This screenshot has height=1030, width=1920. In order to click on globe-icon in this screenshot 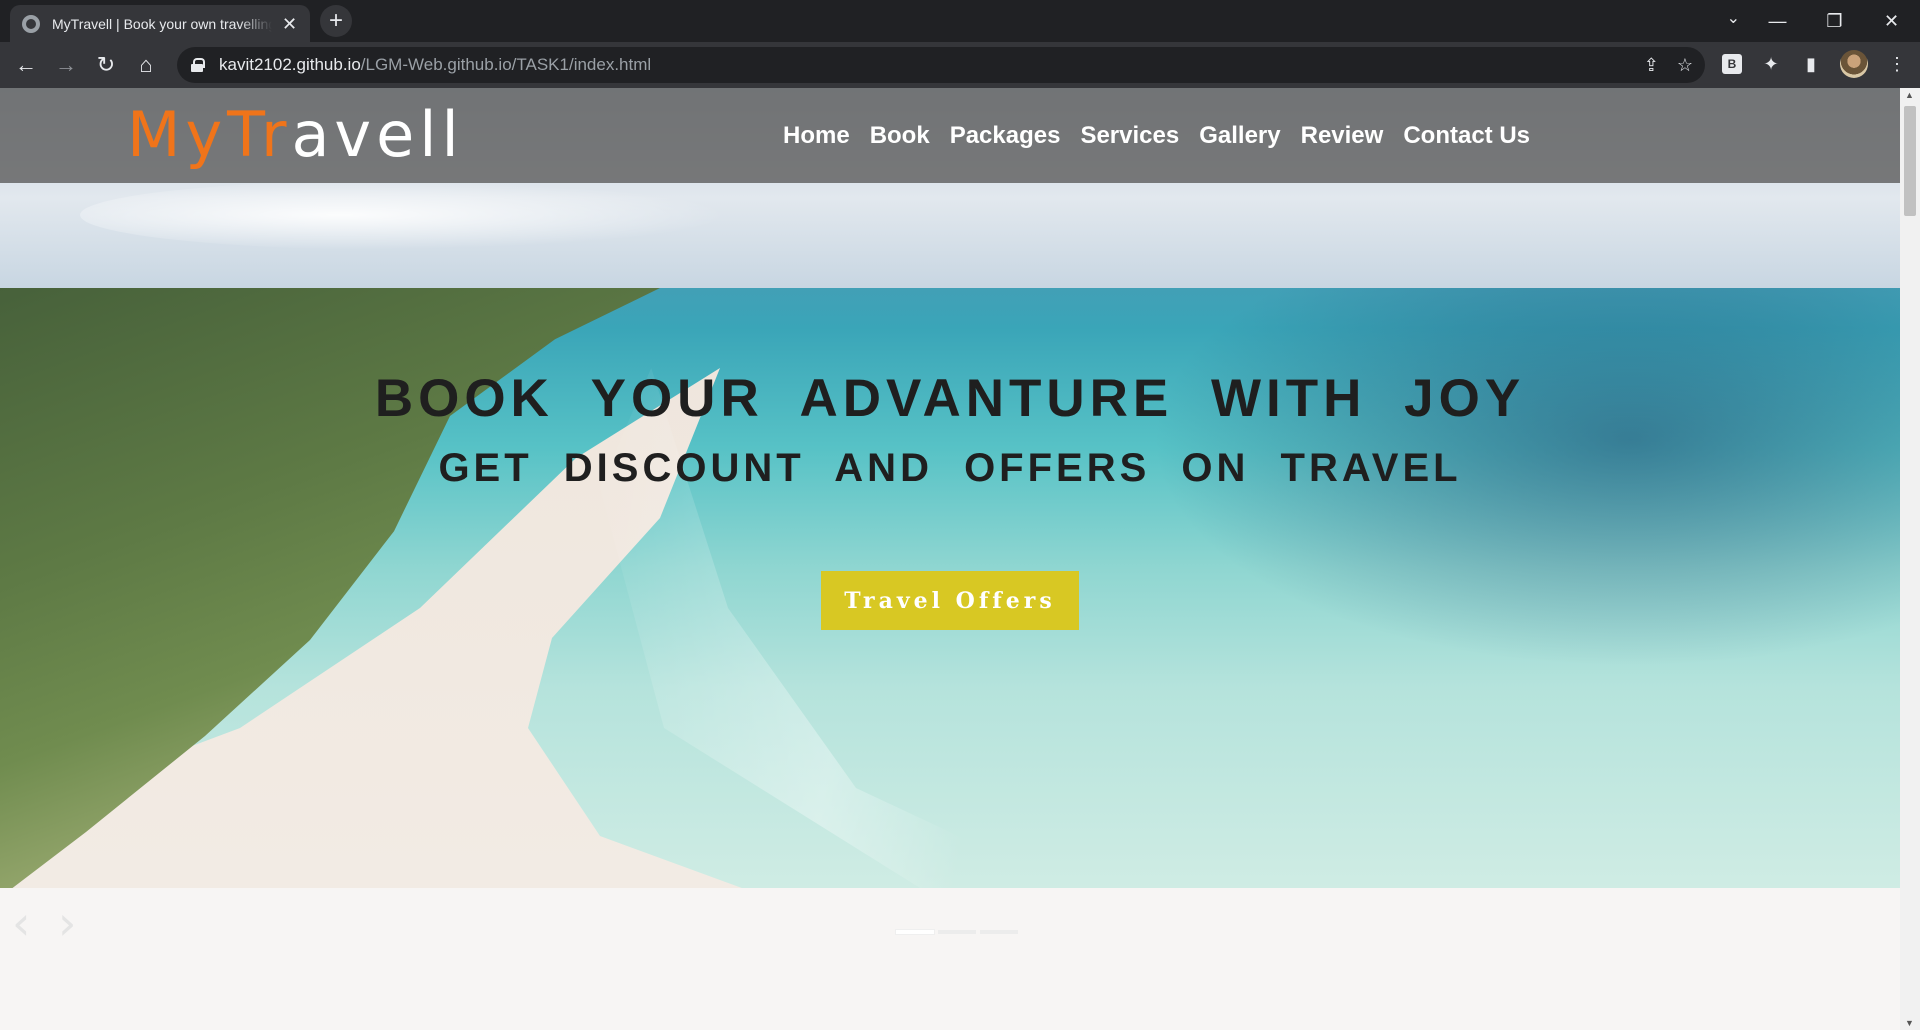, I will do `click(31, 23)`.